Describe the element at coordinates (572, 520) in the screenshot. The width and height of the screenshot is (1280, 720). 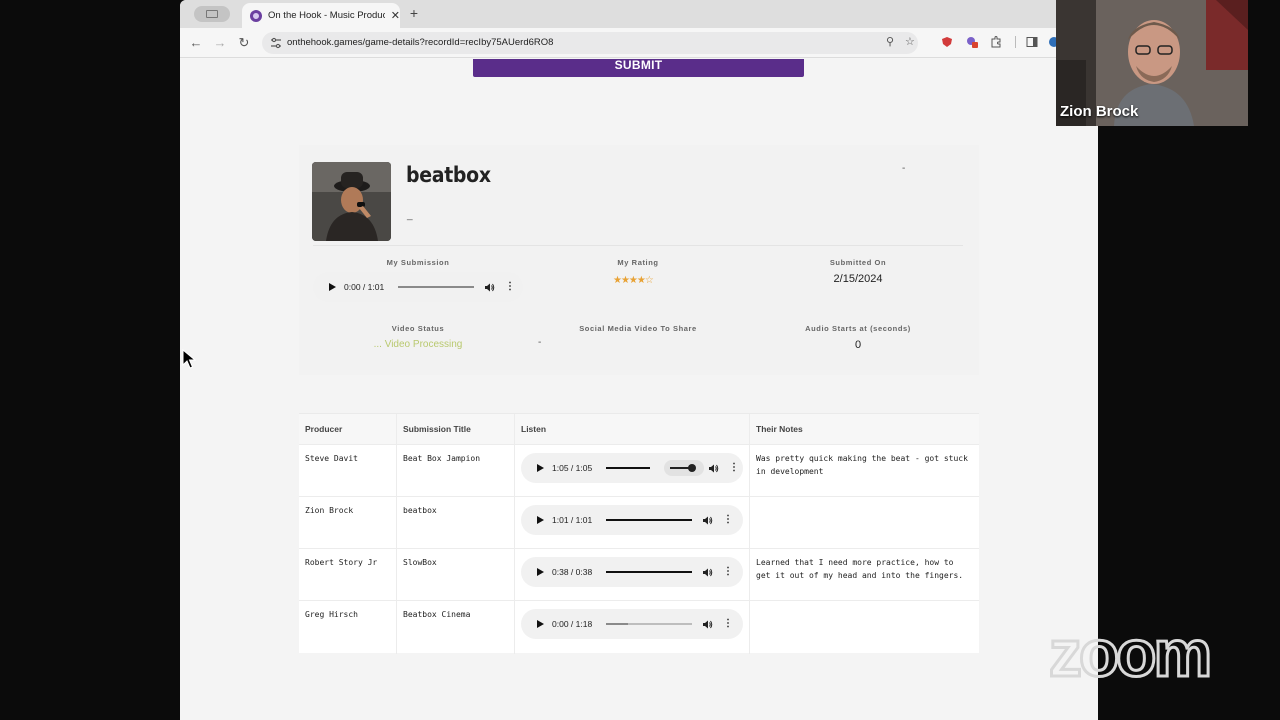
I see `audio-time: 1:01 / 1:01` at that location.